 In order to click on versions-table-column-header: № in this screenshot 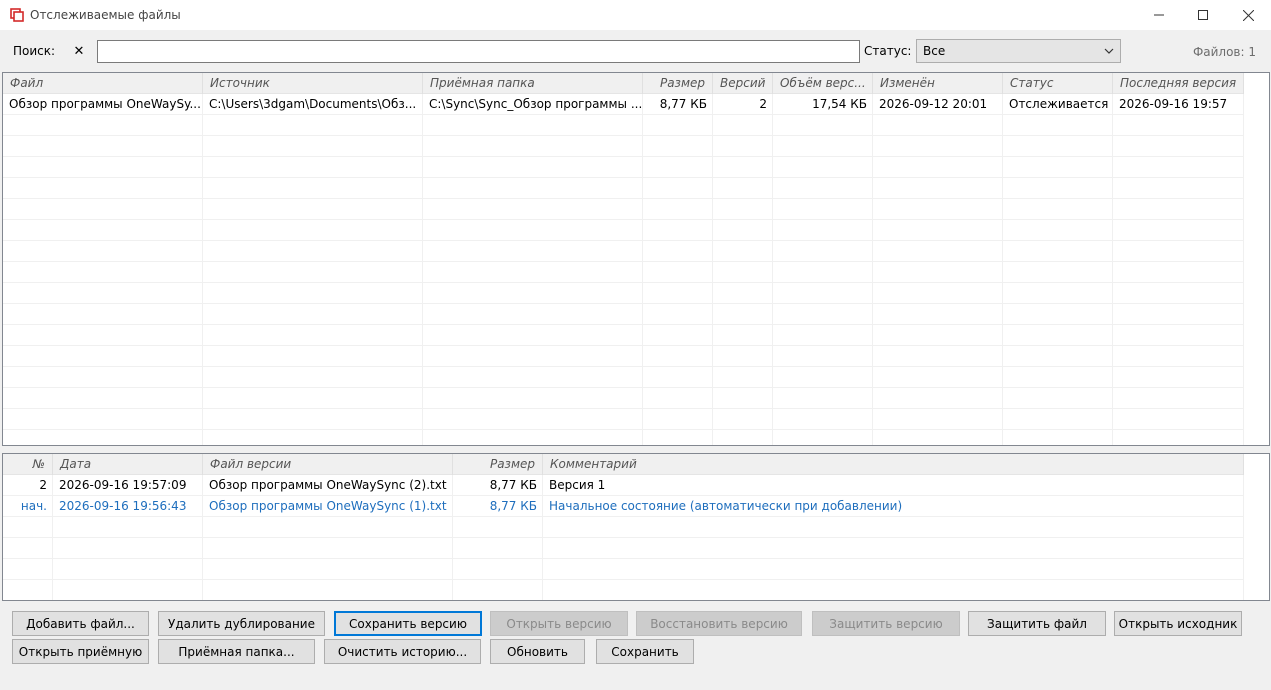, I will do `click(28, 464)`.